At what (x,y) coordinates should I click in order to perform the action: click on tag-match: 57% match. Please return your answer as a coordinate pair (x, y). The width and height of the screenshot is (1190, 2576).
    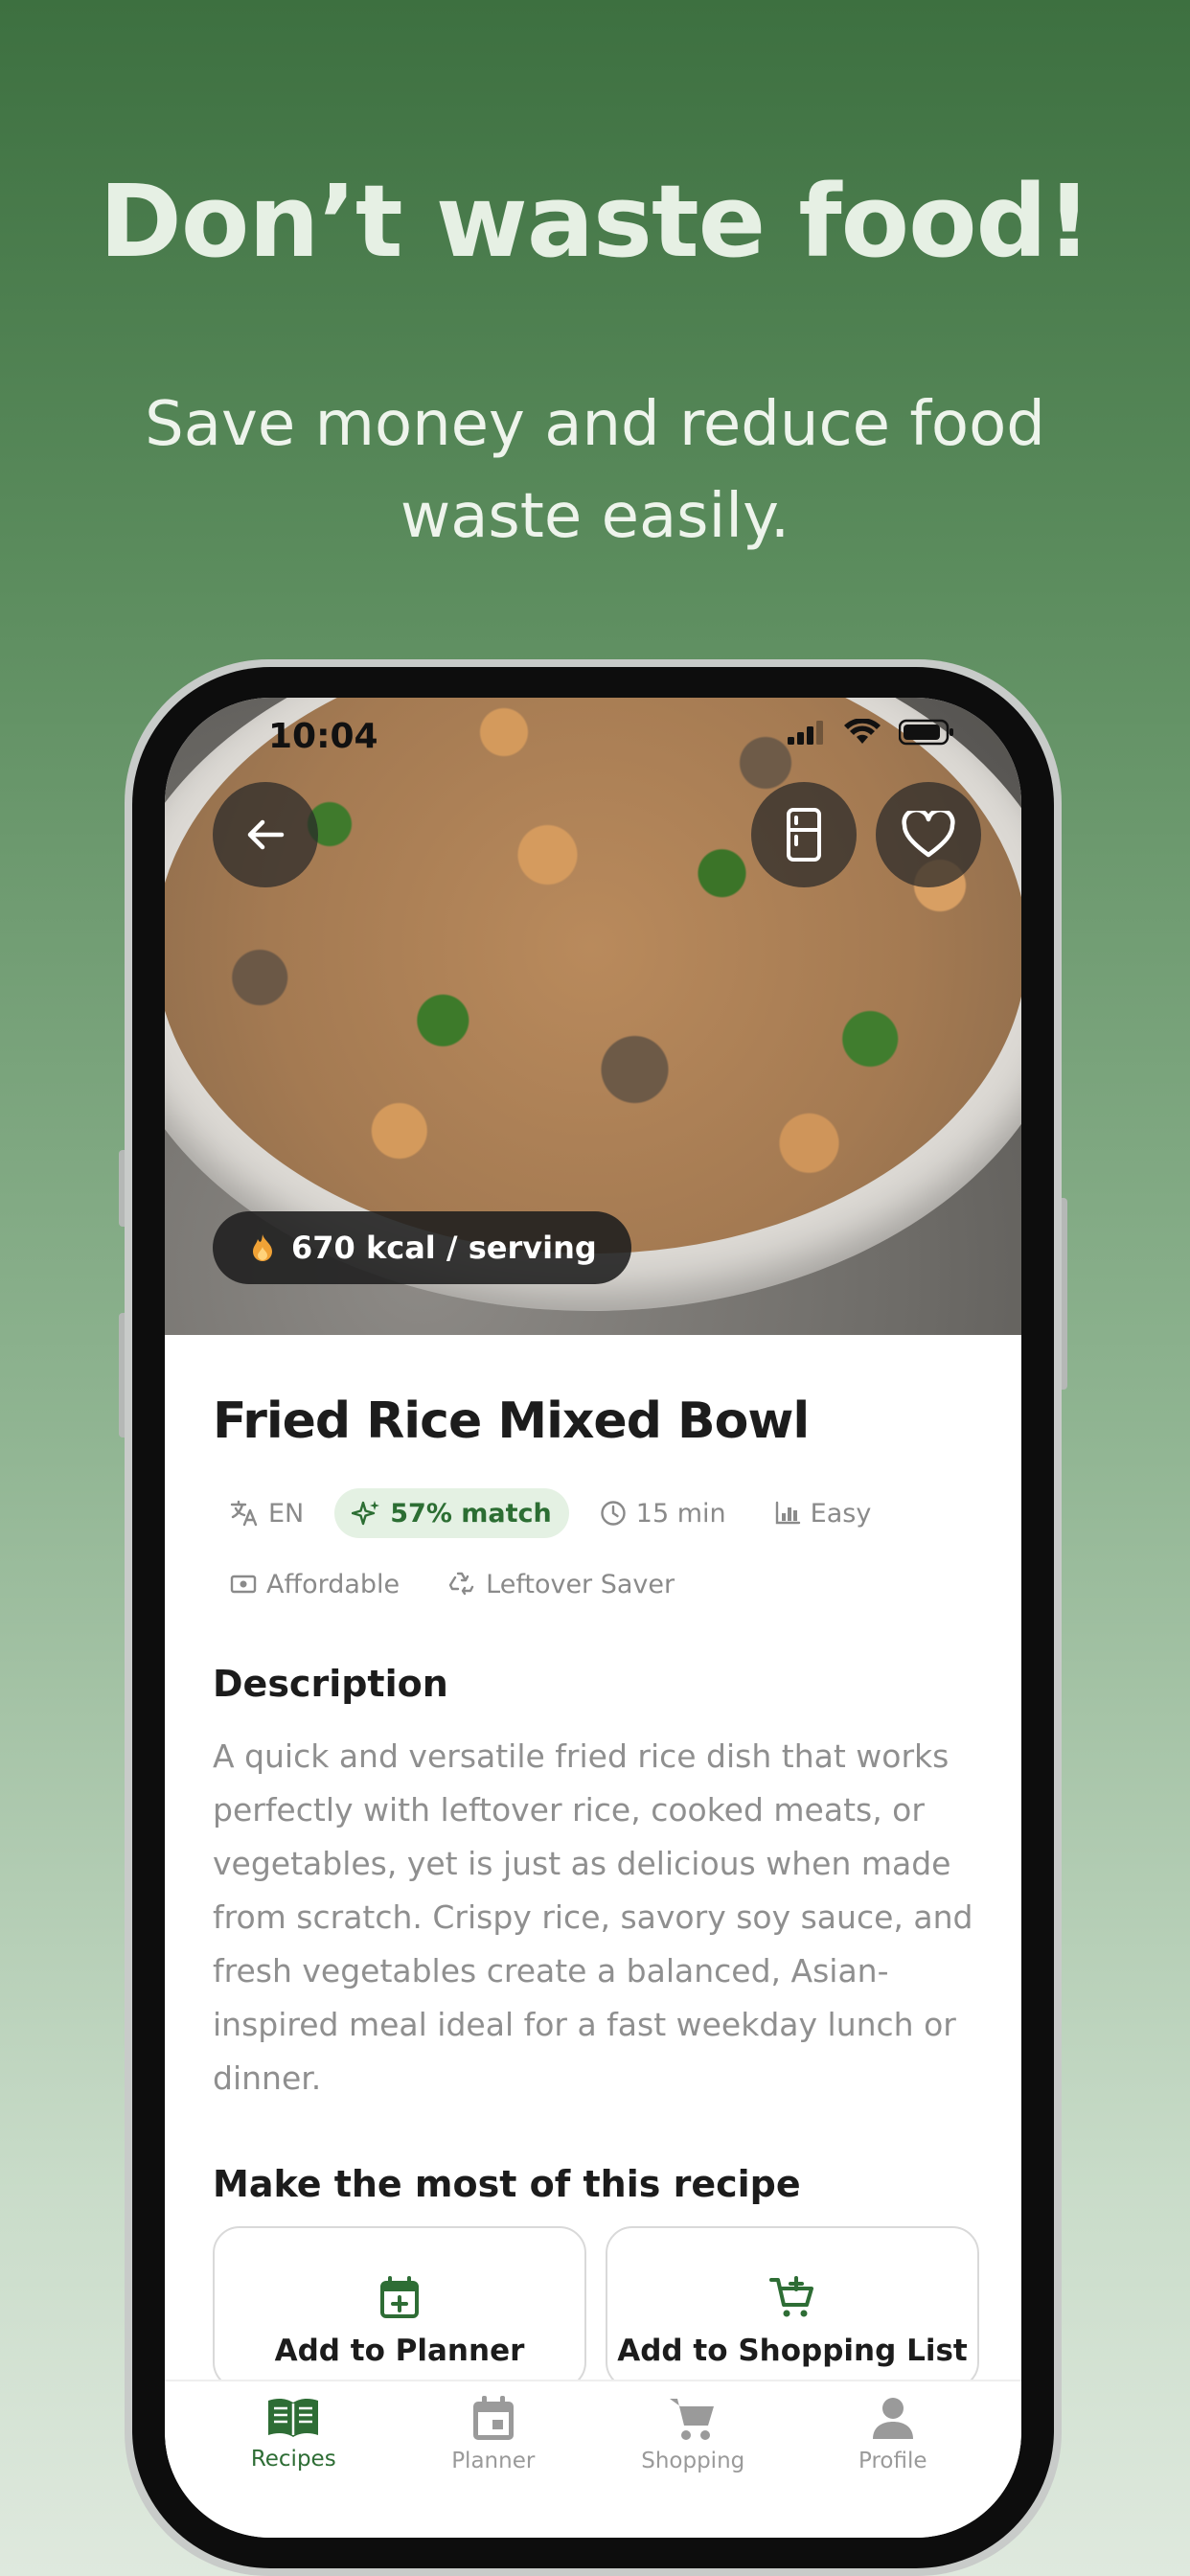
    Looking at the image, I should click on (452, 1513).